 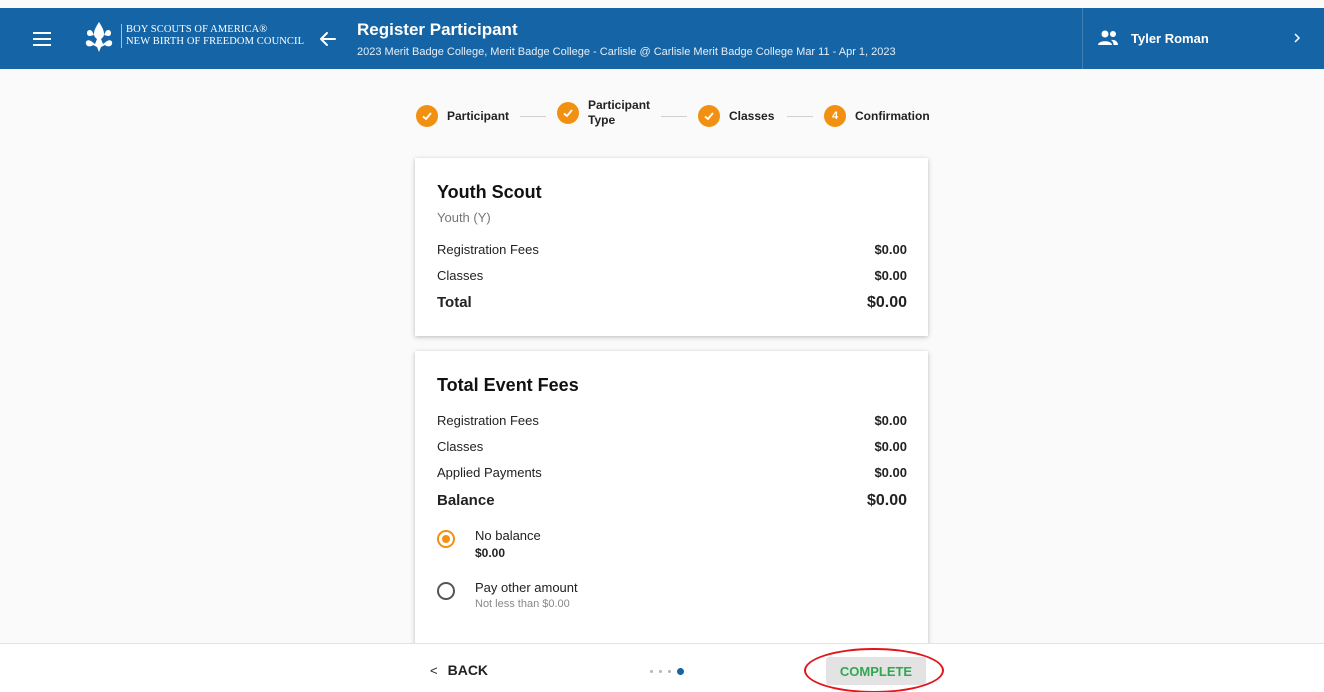 I want to click on step-label: Participant Type, so click(x=619, y=113).